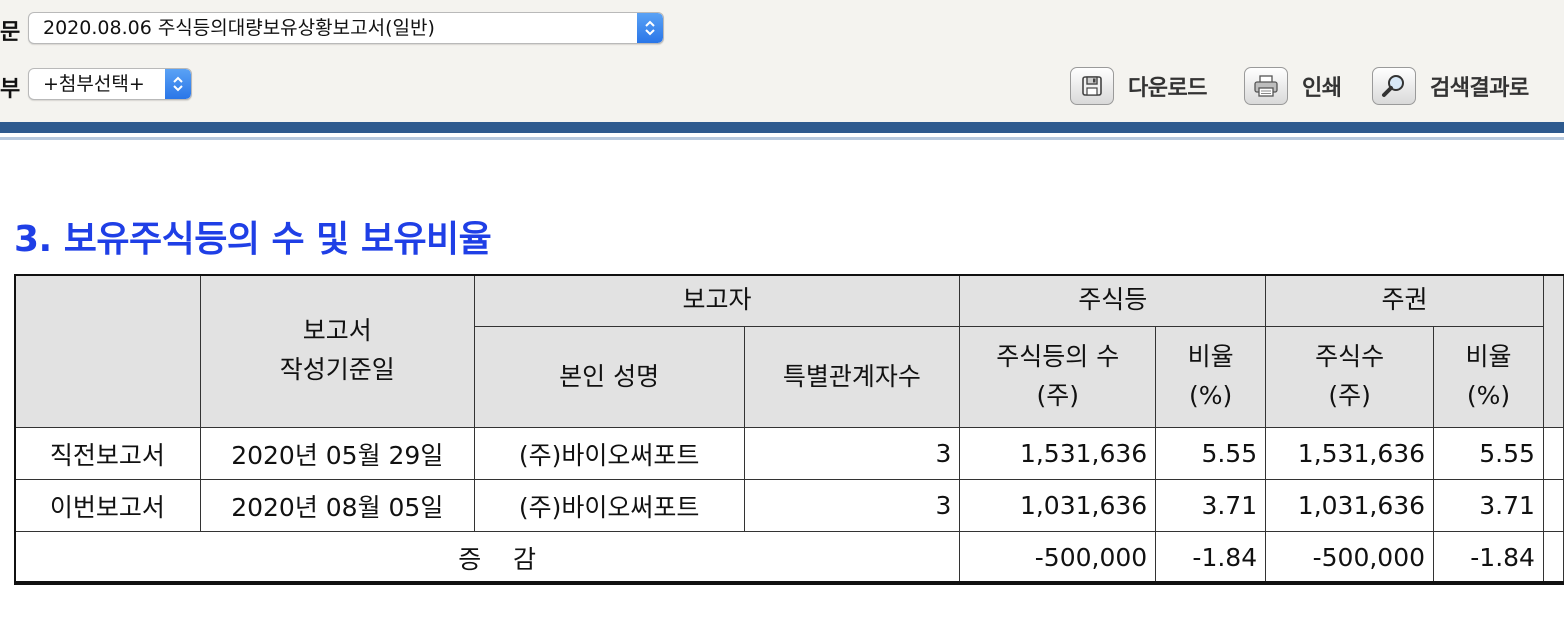 Image resolution: width=1564 pixels, height=618 pixels. Describe the element at coordinates (1113, 300) in the screenshot. I see `header-stocks: 주식등` at that location.